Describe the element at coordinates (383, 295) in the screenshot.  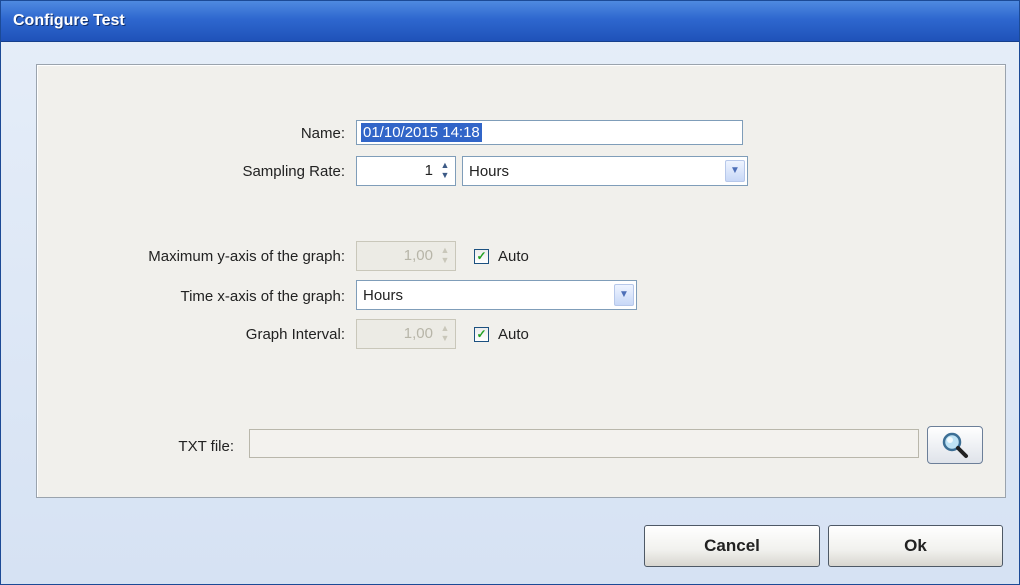
I see `time-x-axis-value: Hours` at that location.